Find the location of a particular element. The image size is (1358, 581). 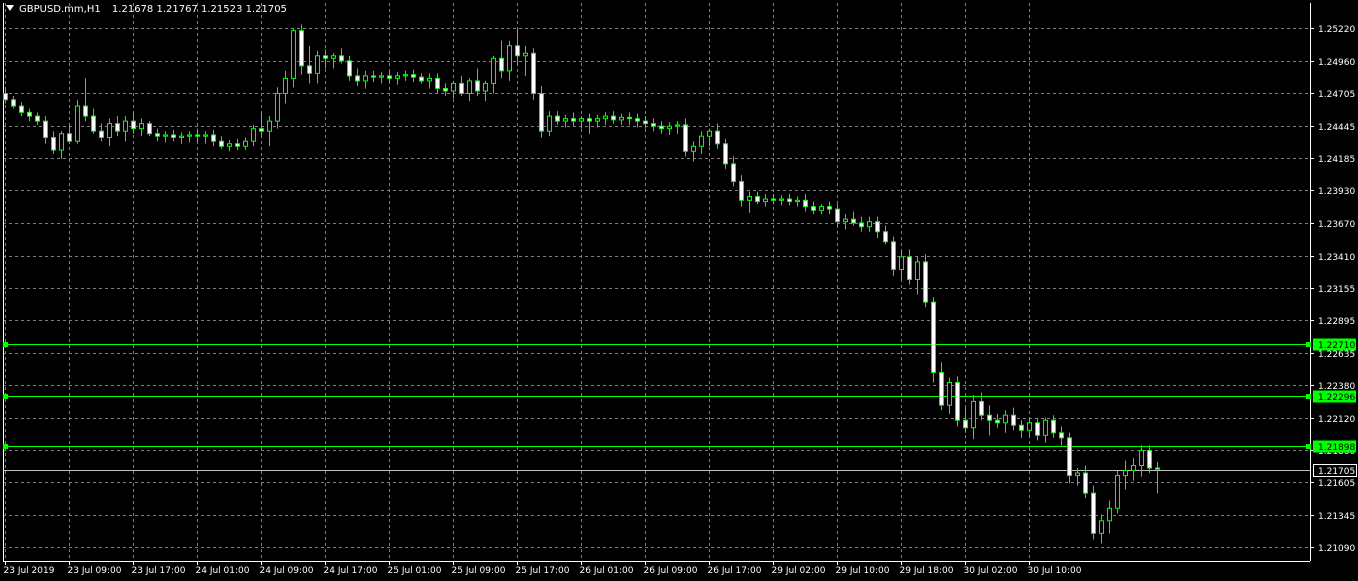

x-tick-label: 29 Jul 10:00 is located at coordinates (863, 571).